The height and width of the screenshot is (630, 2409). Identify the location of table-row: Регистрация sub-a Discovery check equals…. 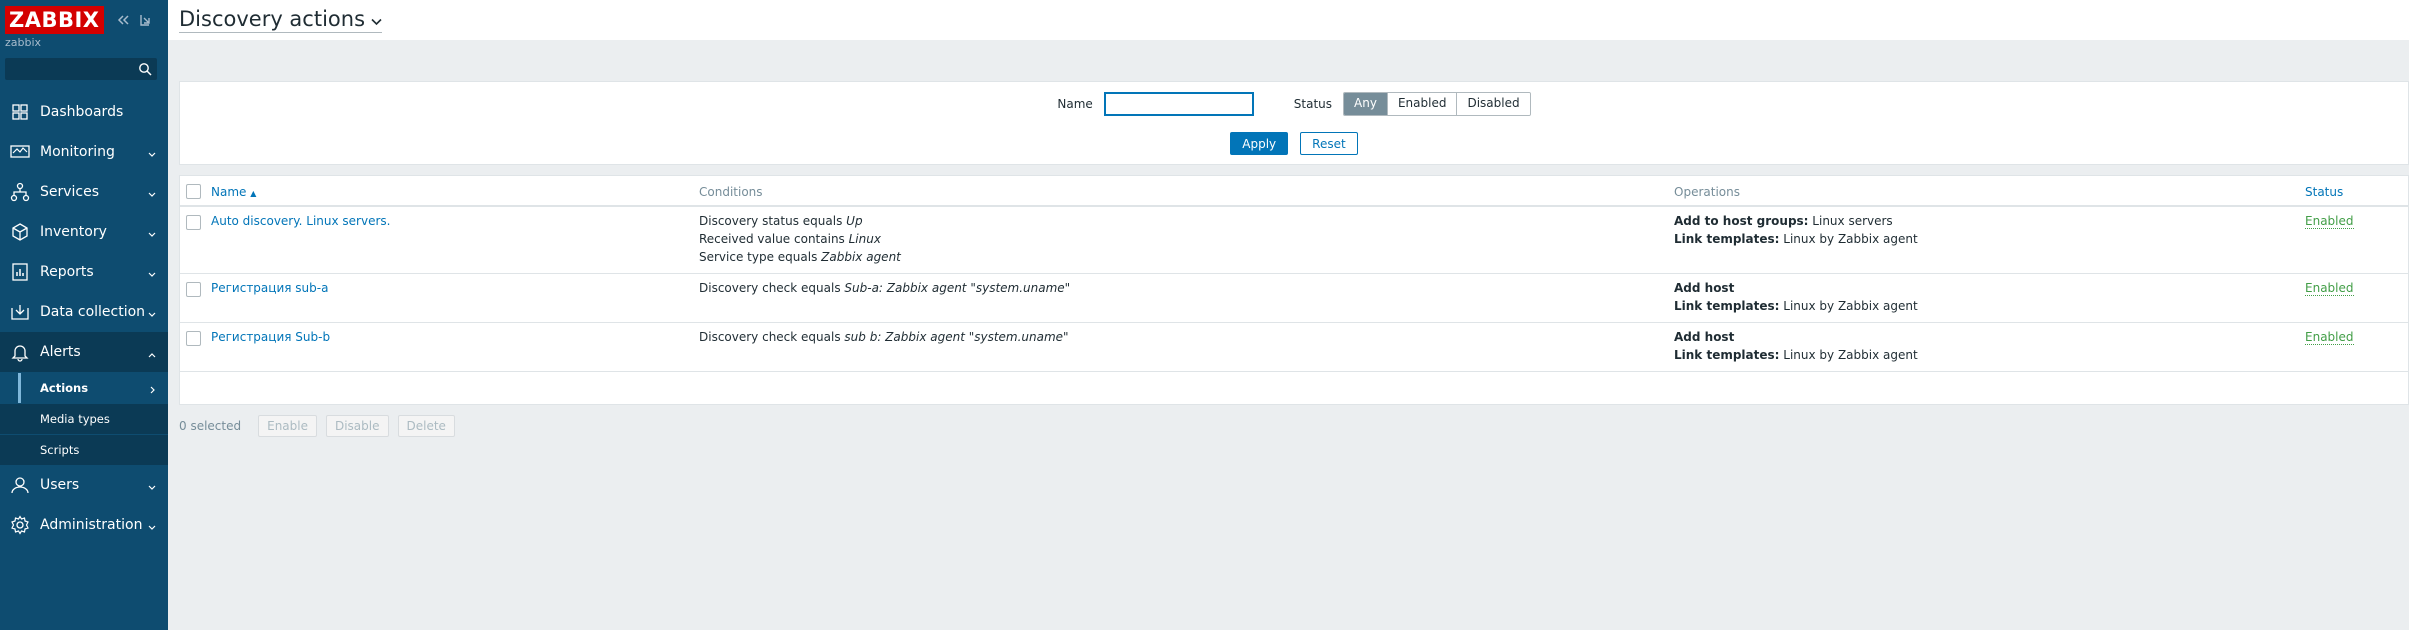
(1294, 298).